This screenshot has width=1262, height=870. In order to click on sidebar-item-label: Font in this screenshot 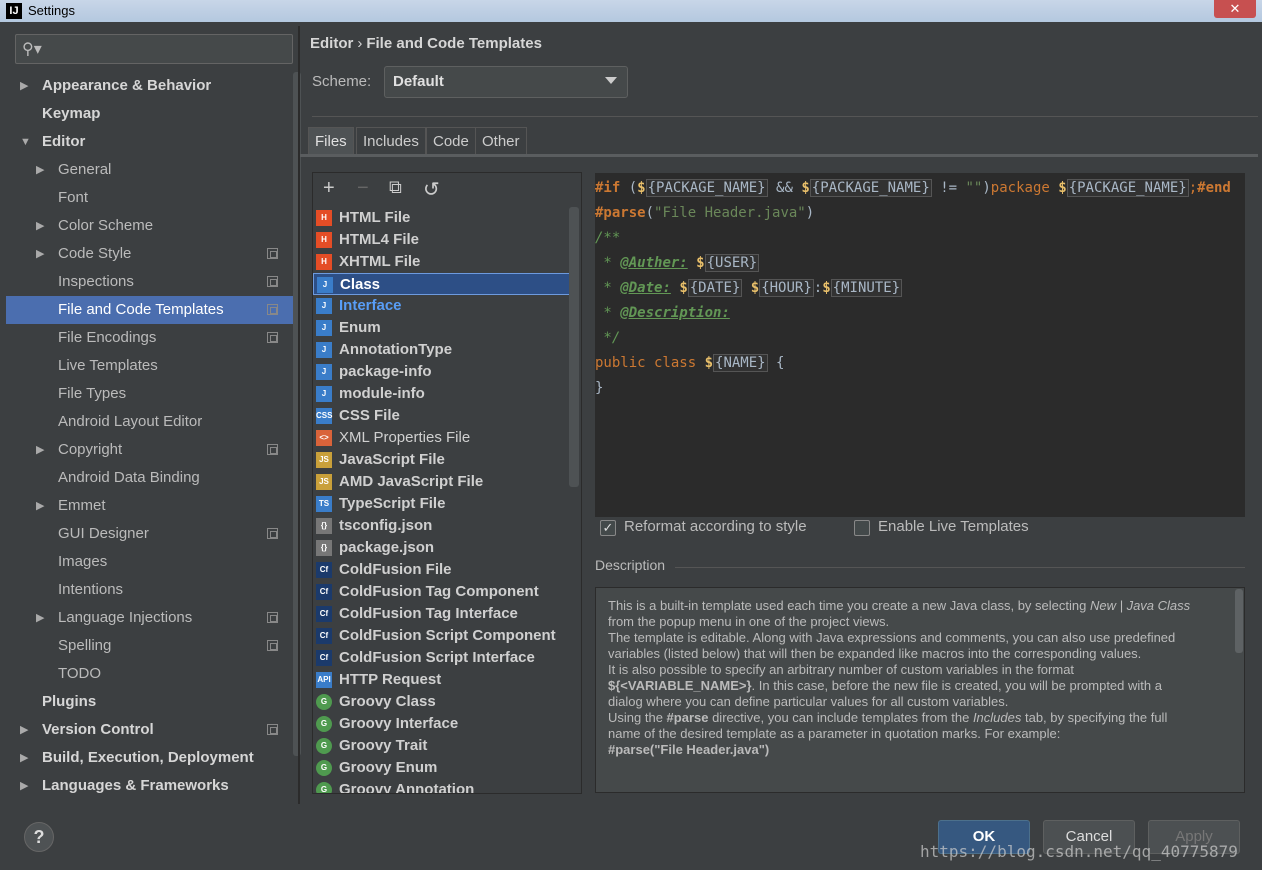, I will do `click(73, 197)`.